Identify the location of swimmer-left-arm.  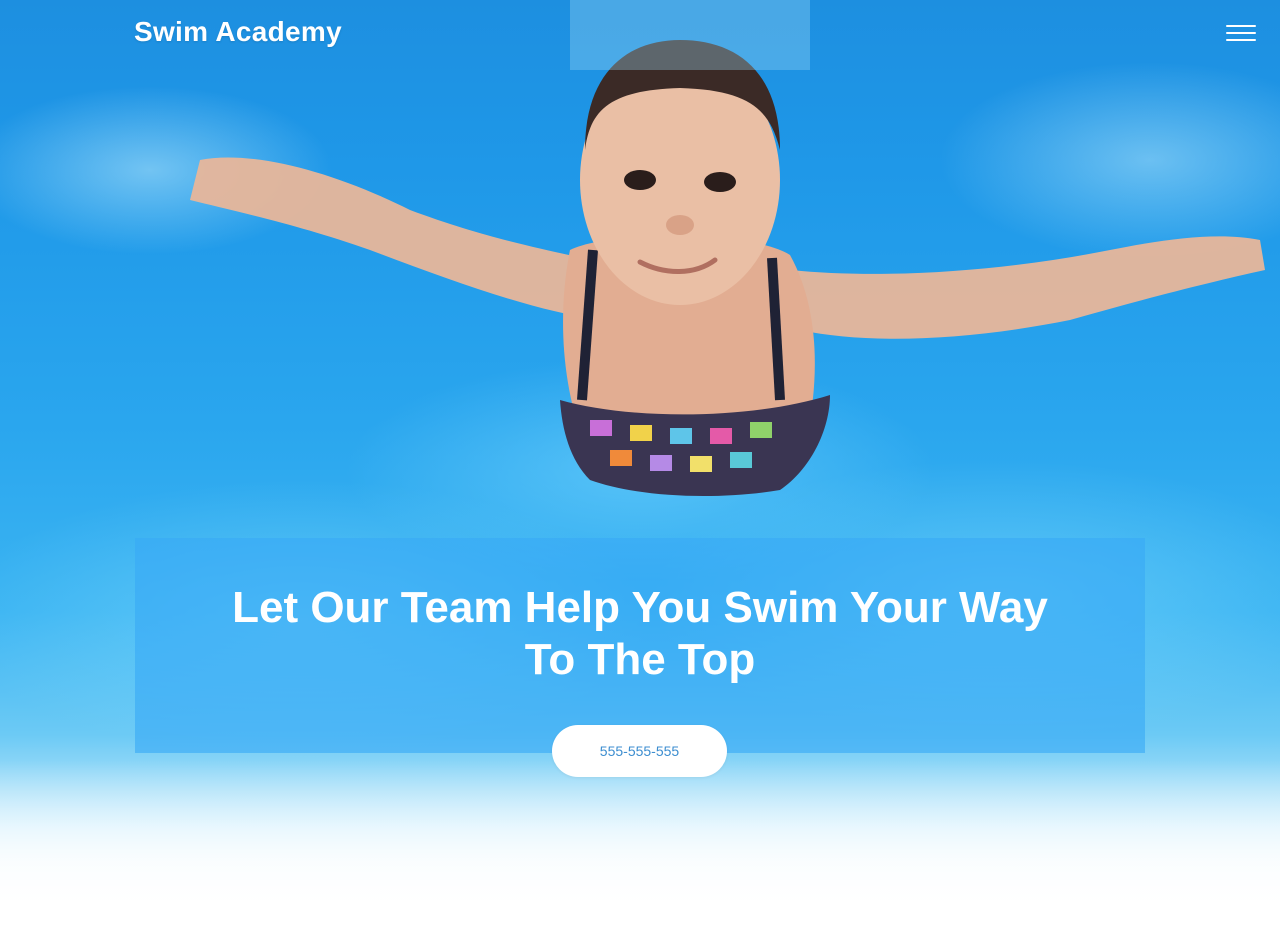
(395, 238).